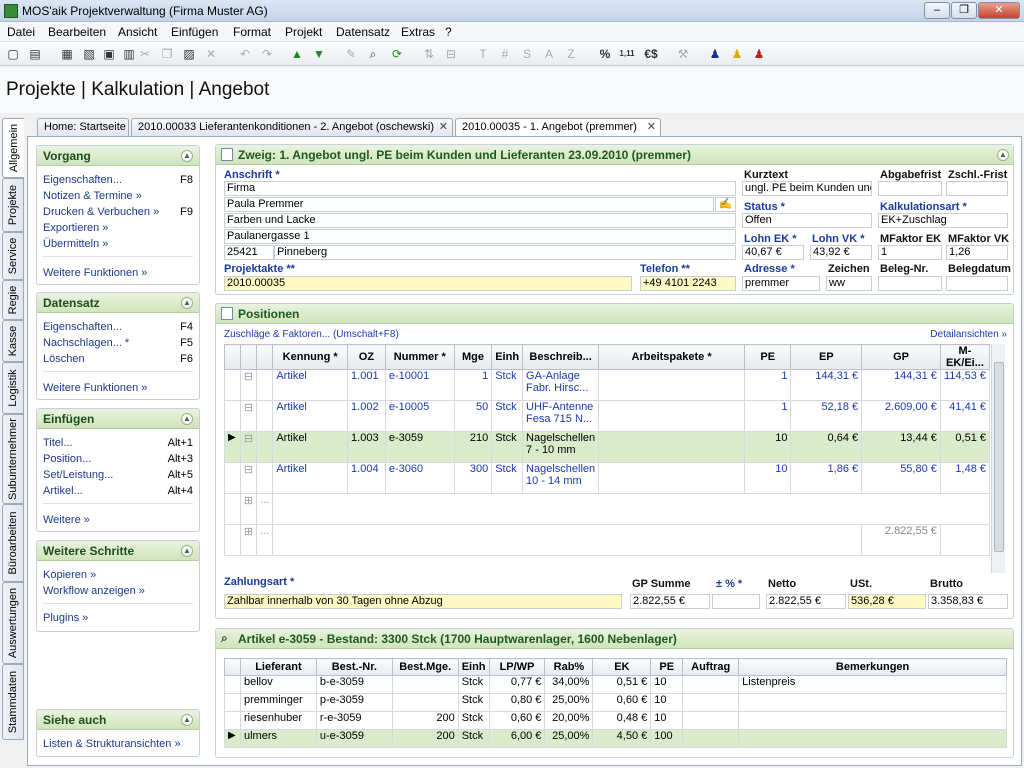 The image size is (1024, 768). Describe the element at coordinates (118, 475) in the screenshot. I see `action-set-leistung: Set/Leistung... Alt+5` at that location.